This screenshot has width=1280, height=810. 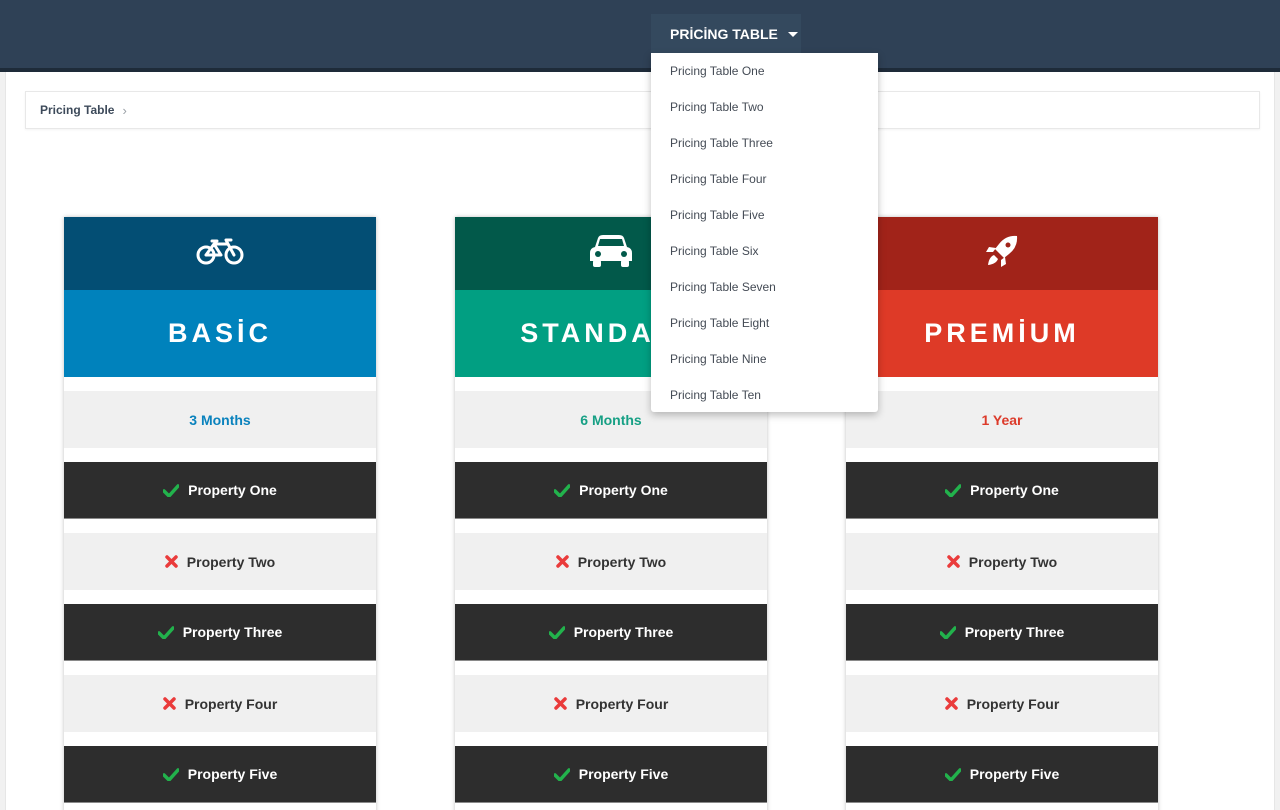 What do you see at coordinates (77, 110) in the screenshot?
I see `breadcrumb-item-pricing-table: Pricing Table` at bounding box center [77, 110].